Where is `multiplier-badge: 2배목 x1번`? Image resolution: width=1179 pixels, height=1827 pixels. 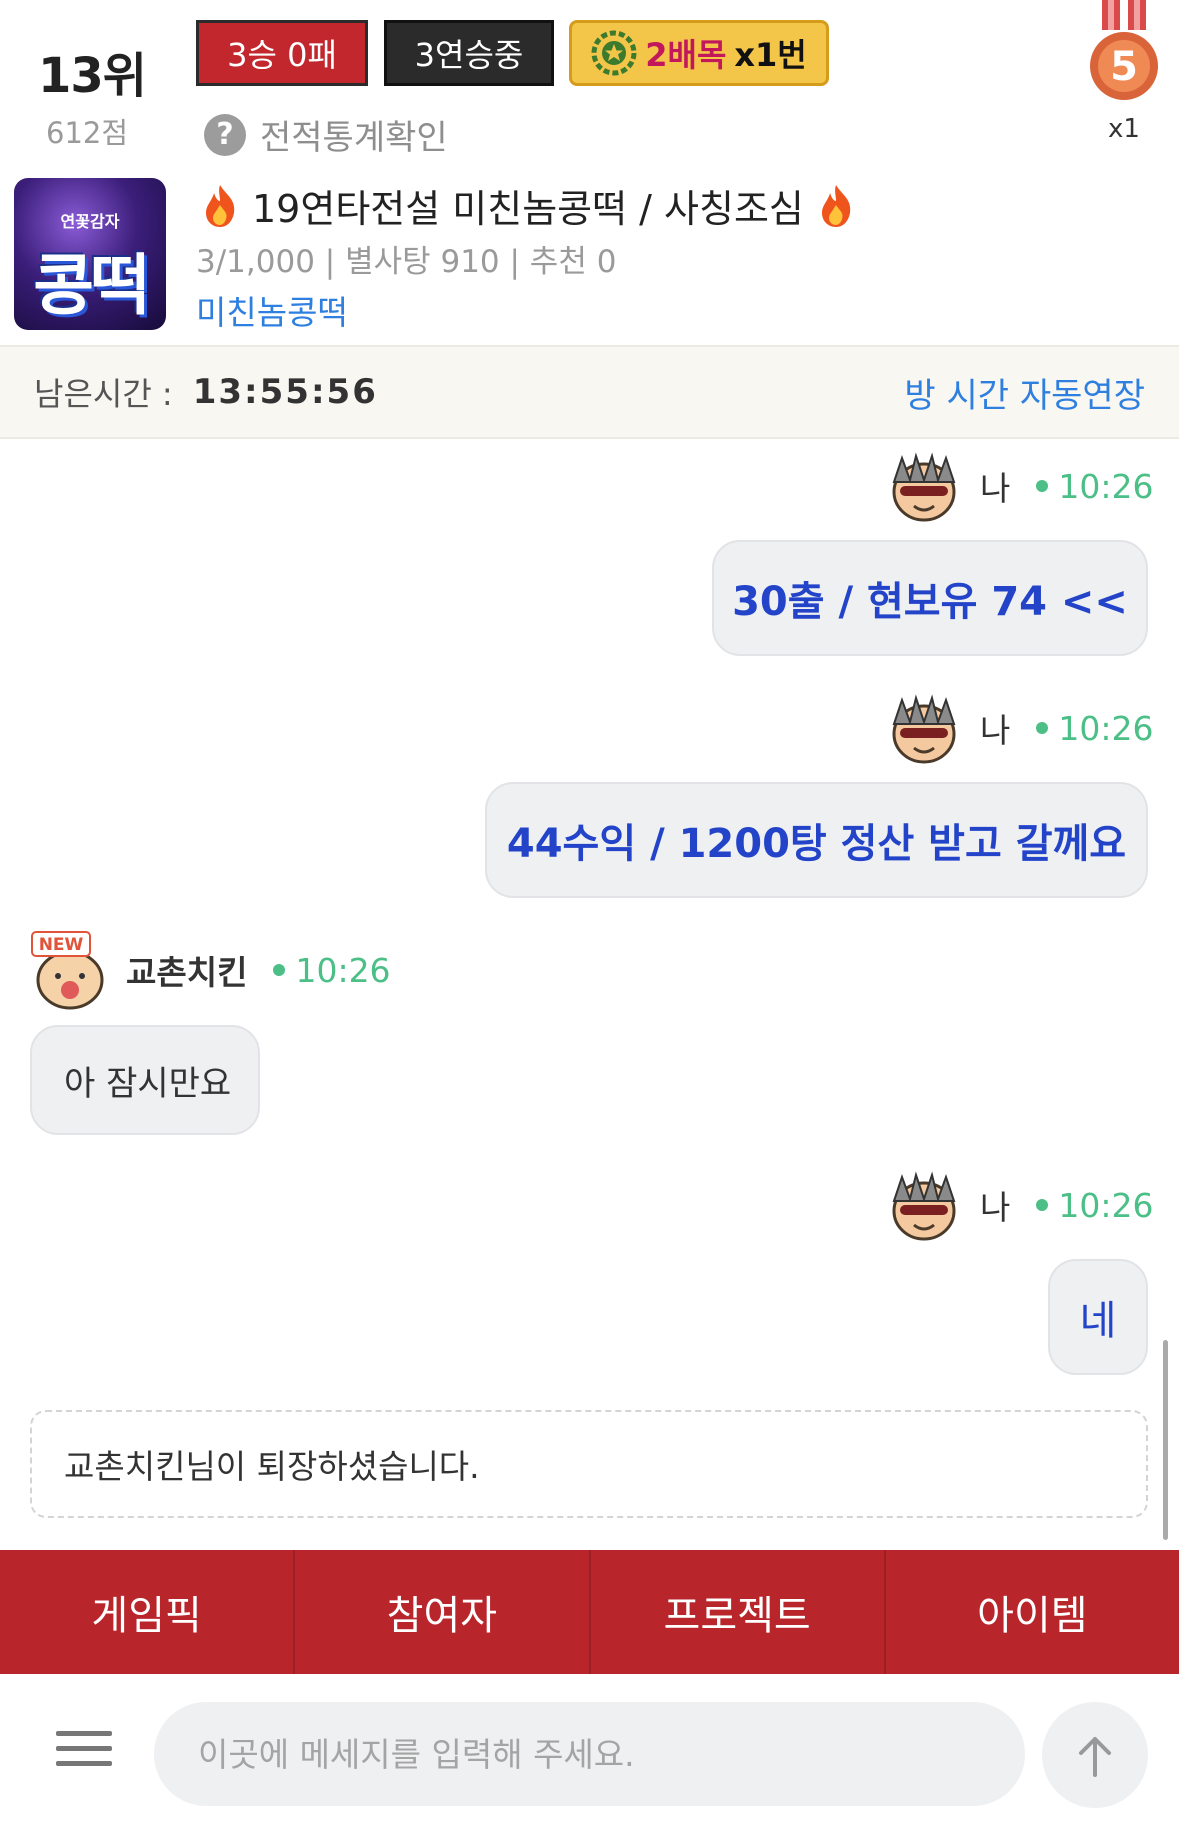
multiplier-badge: 2배목 x1번 is located at coordinates (699, 53).